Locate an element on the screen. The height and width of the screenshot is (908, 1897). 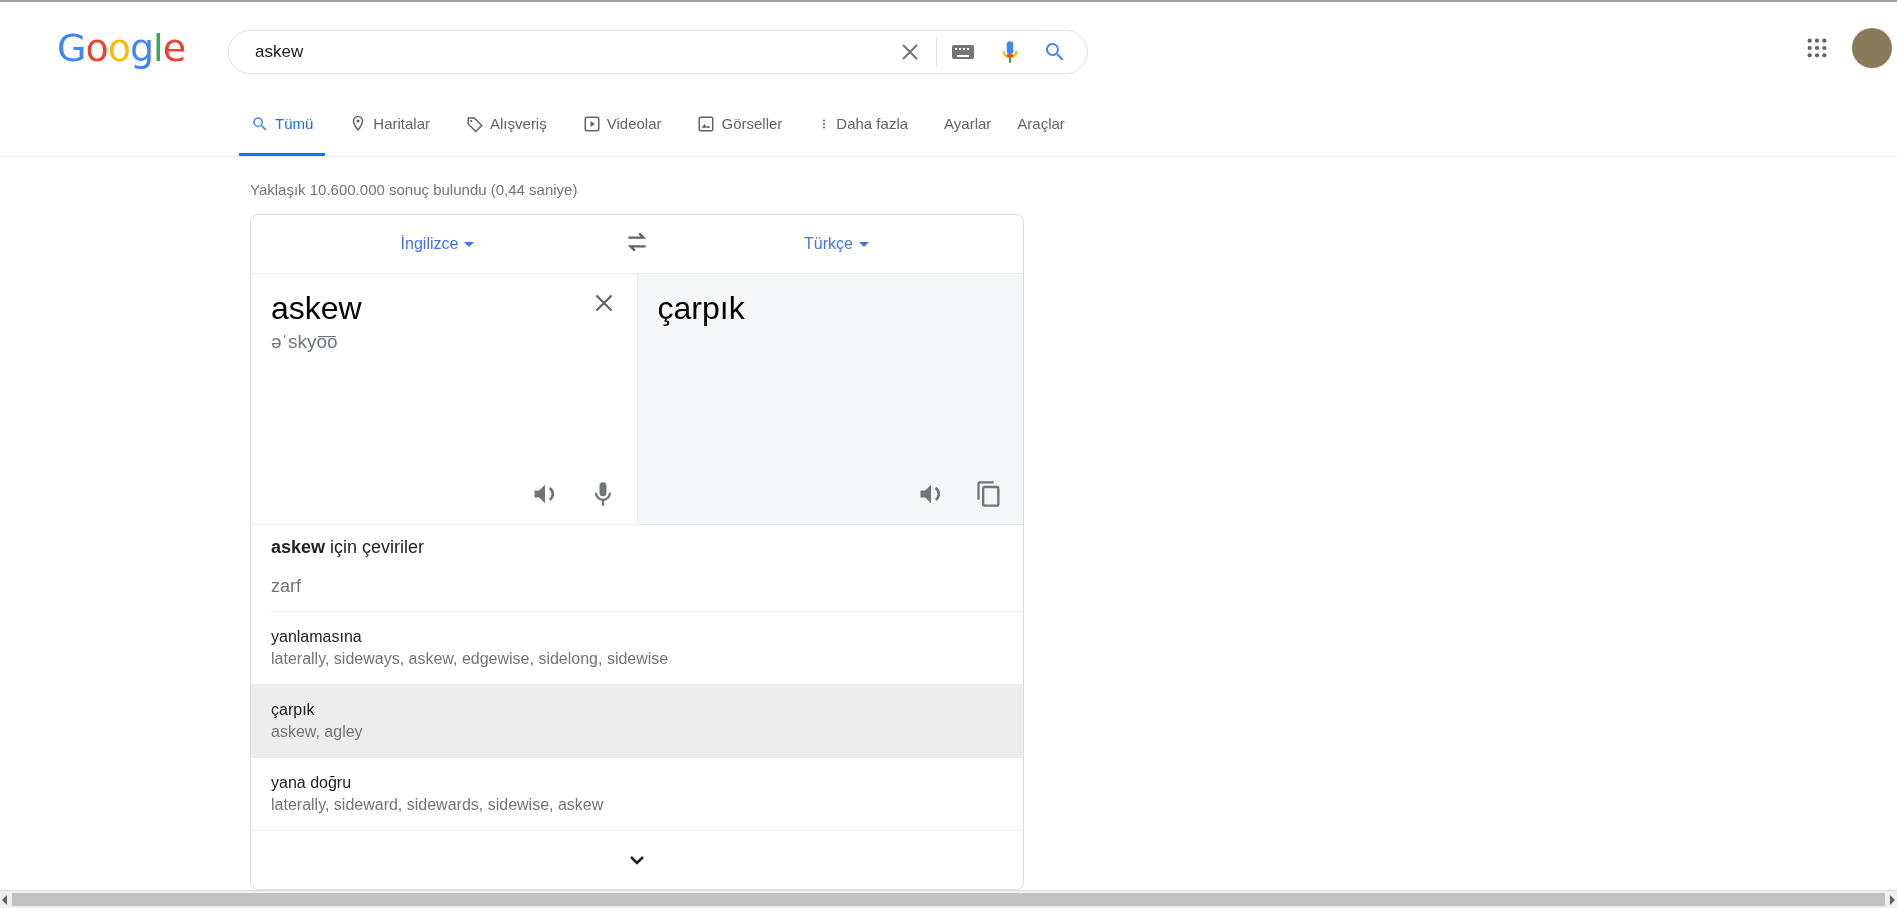
avatar is located at coordinates (1872, 48).